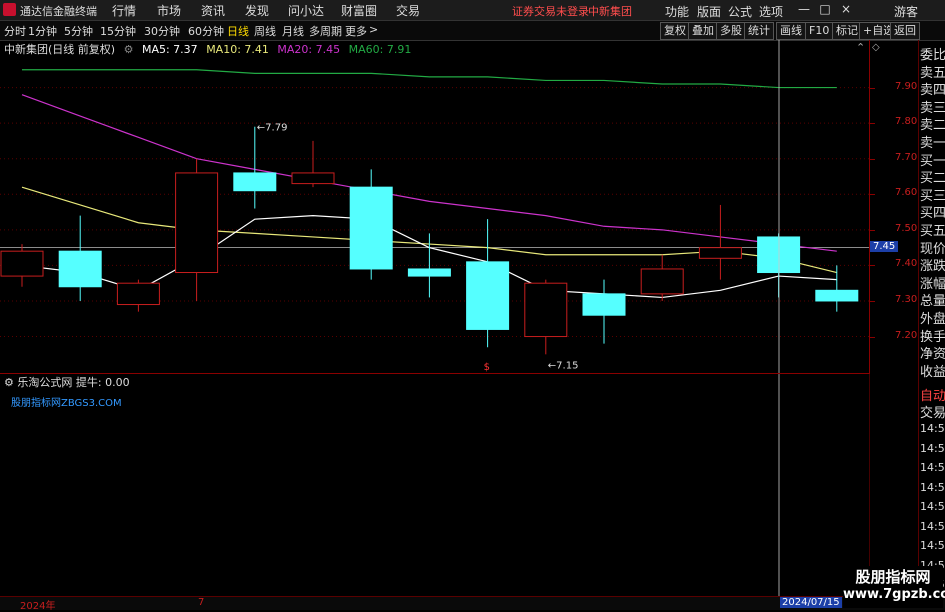 Image resolution: width=945 pixels, height=612 pixels. Describe the element at coordinates (932, 126) in the screenshot. I see `quote-field-label: 卖二` at that location.